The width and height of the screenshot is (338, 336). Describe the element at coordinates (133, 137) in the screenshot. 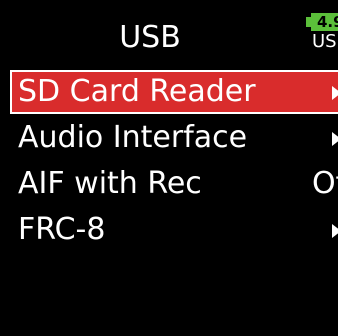

I see `menu-item-label: Audio Interface` at that location.